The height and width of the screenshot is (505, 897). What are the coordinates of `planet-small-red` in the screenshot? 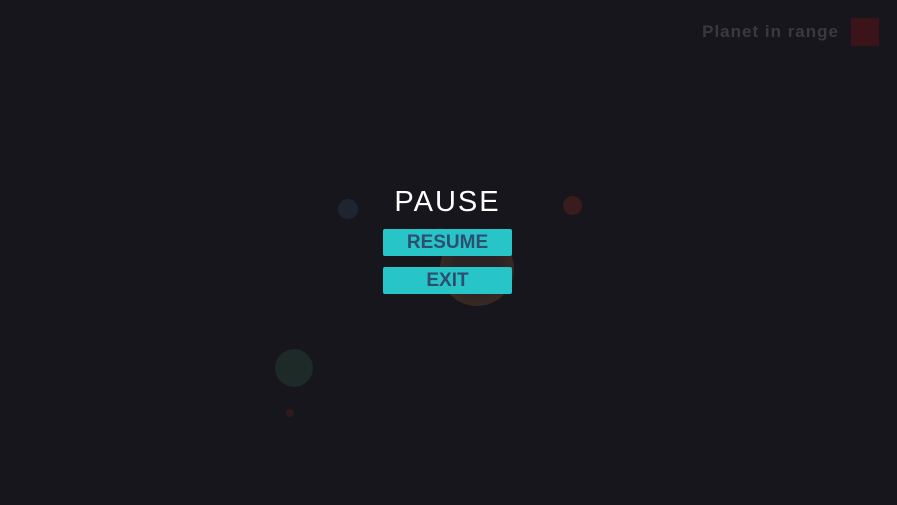 It's located at (290, 413).